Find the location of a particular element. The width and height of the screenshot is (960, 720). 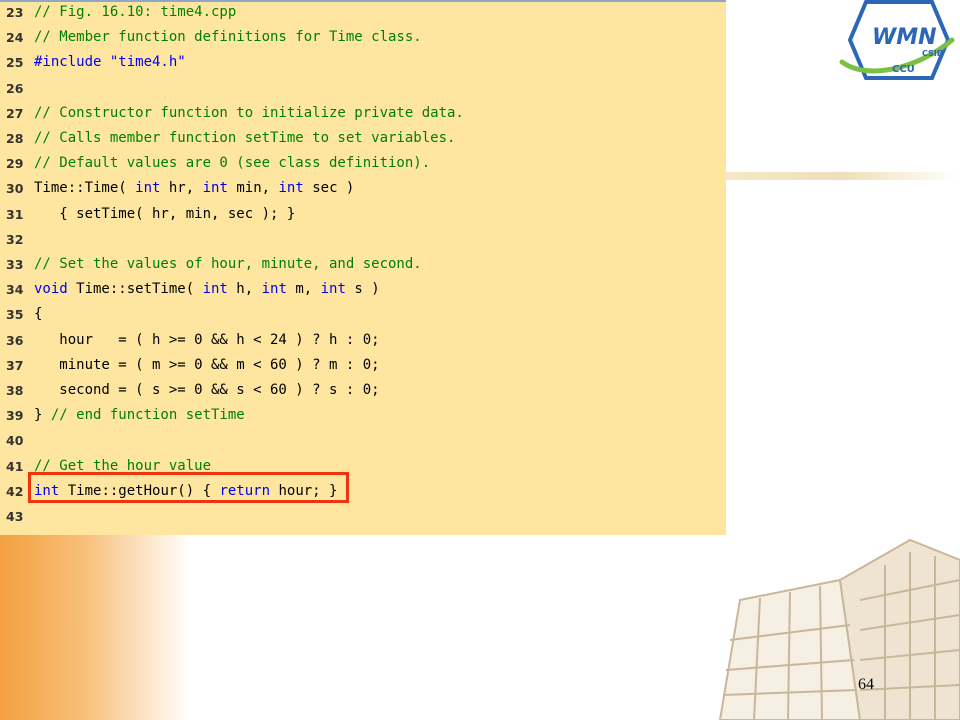

line-number: 35 is located at coordinates (15, 315).